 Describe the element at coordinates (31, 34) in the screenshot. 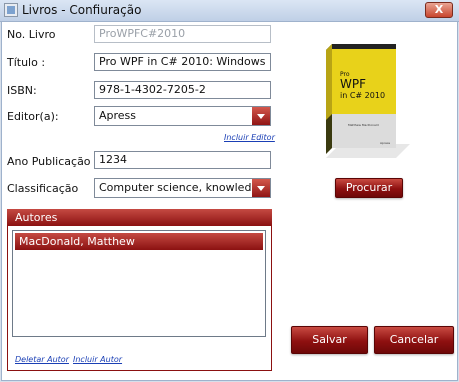

I see `no-livro-label: No. Livro` at that location.